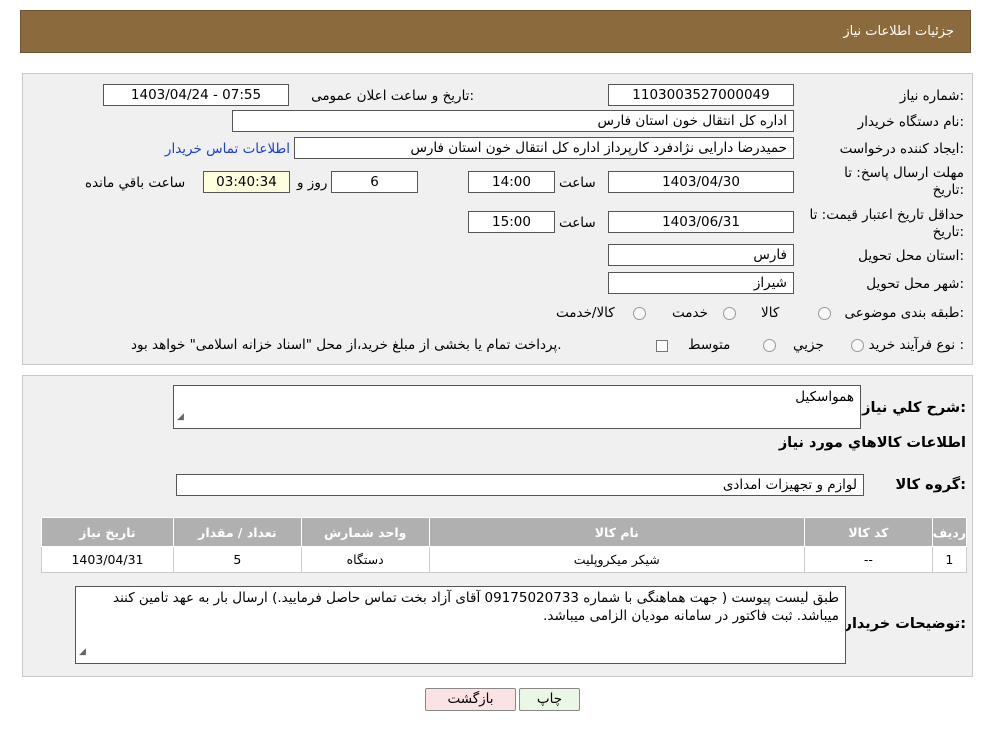 The width and height of the screenshot is (985, 733). What do you see at coordinates (470, 699) in the screenshot?
I see `back-button: بازگشت` at bounding box center [470, 699].